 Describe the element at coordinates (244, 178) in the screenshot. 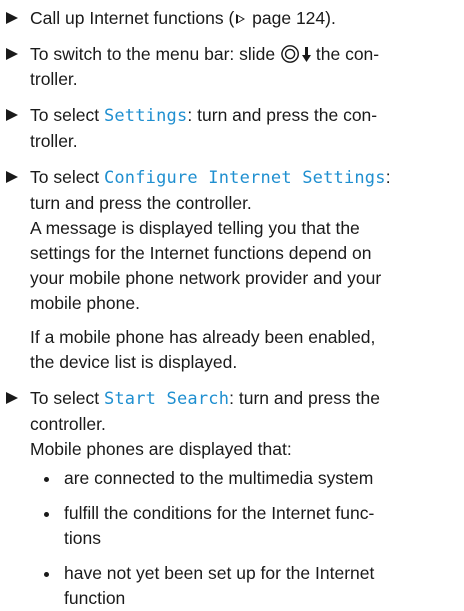

I see `ui-term-configure-internet-settings: Configure Internet Settings` at that location.